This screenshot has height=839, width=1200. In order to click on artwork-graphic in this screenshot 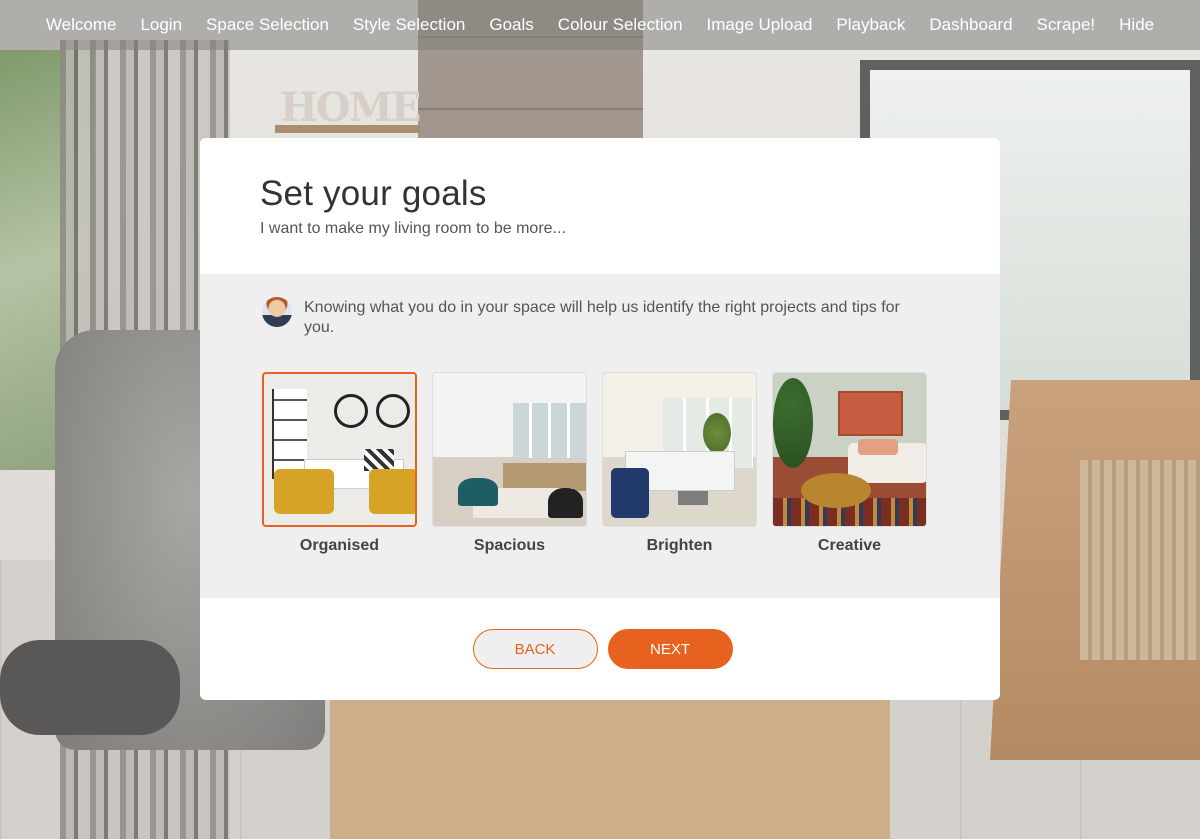, I will do `click(870, 413)`.